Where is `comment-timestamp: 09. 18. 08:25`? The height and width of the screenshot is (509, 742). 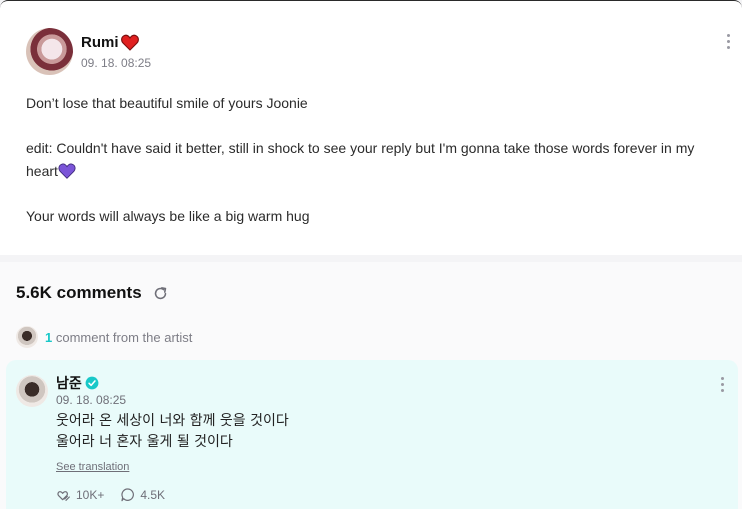 comment-timestamp: 09. 18. 08:25 is located at coordinates (91, 400).